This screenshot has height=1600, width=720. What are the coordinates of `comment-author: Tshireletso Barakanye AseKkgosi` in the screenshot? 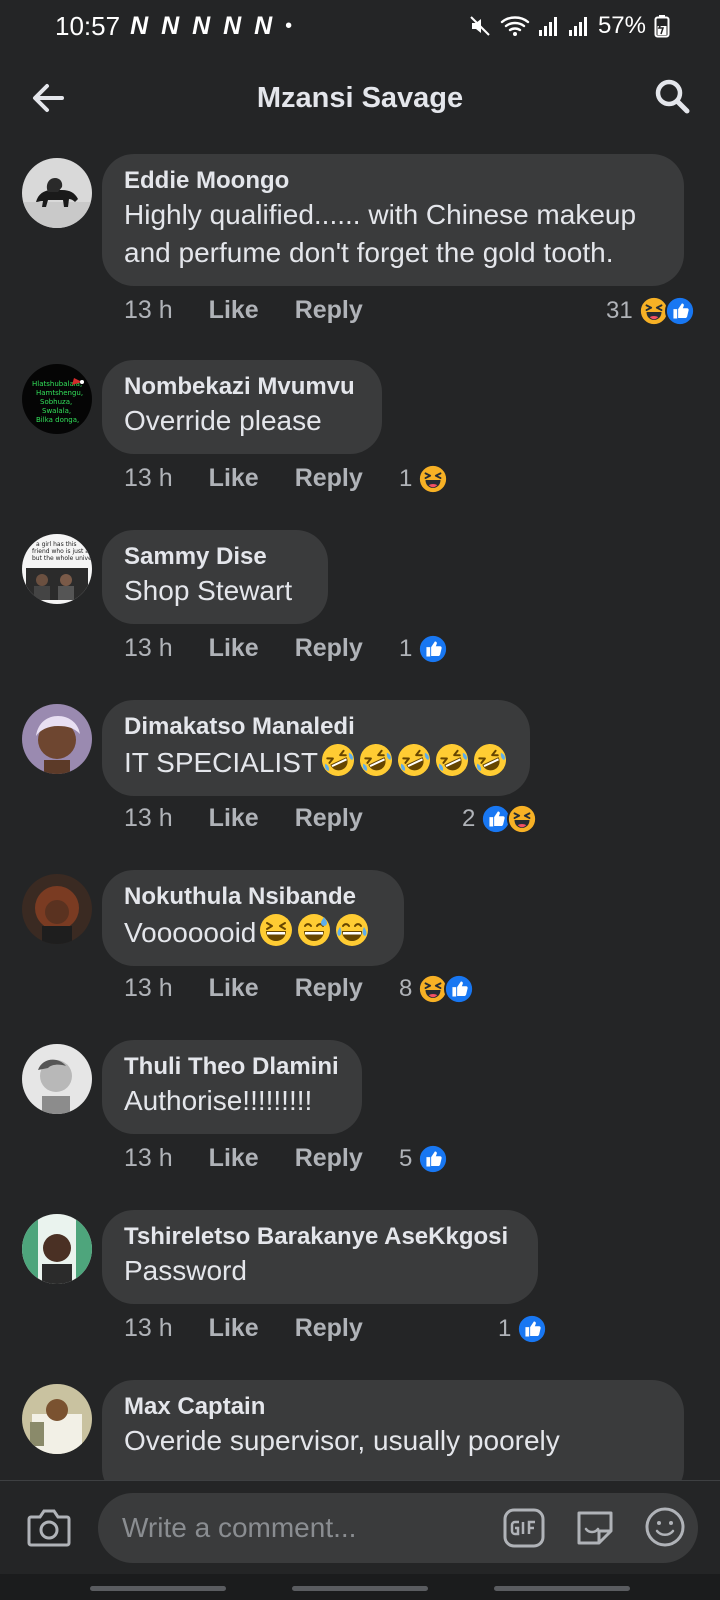 It's located at (320, 1237).